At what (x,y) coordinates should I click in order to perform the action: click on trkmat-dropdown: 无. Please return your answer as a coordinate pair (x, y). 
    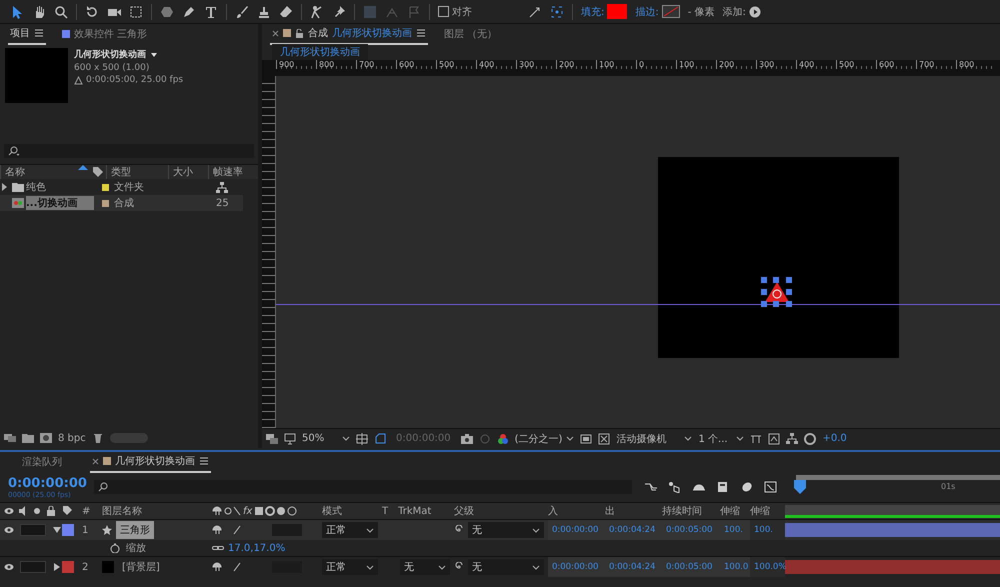
    Looking at the image, I should click on (425, 567).